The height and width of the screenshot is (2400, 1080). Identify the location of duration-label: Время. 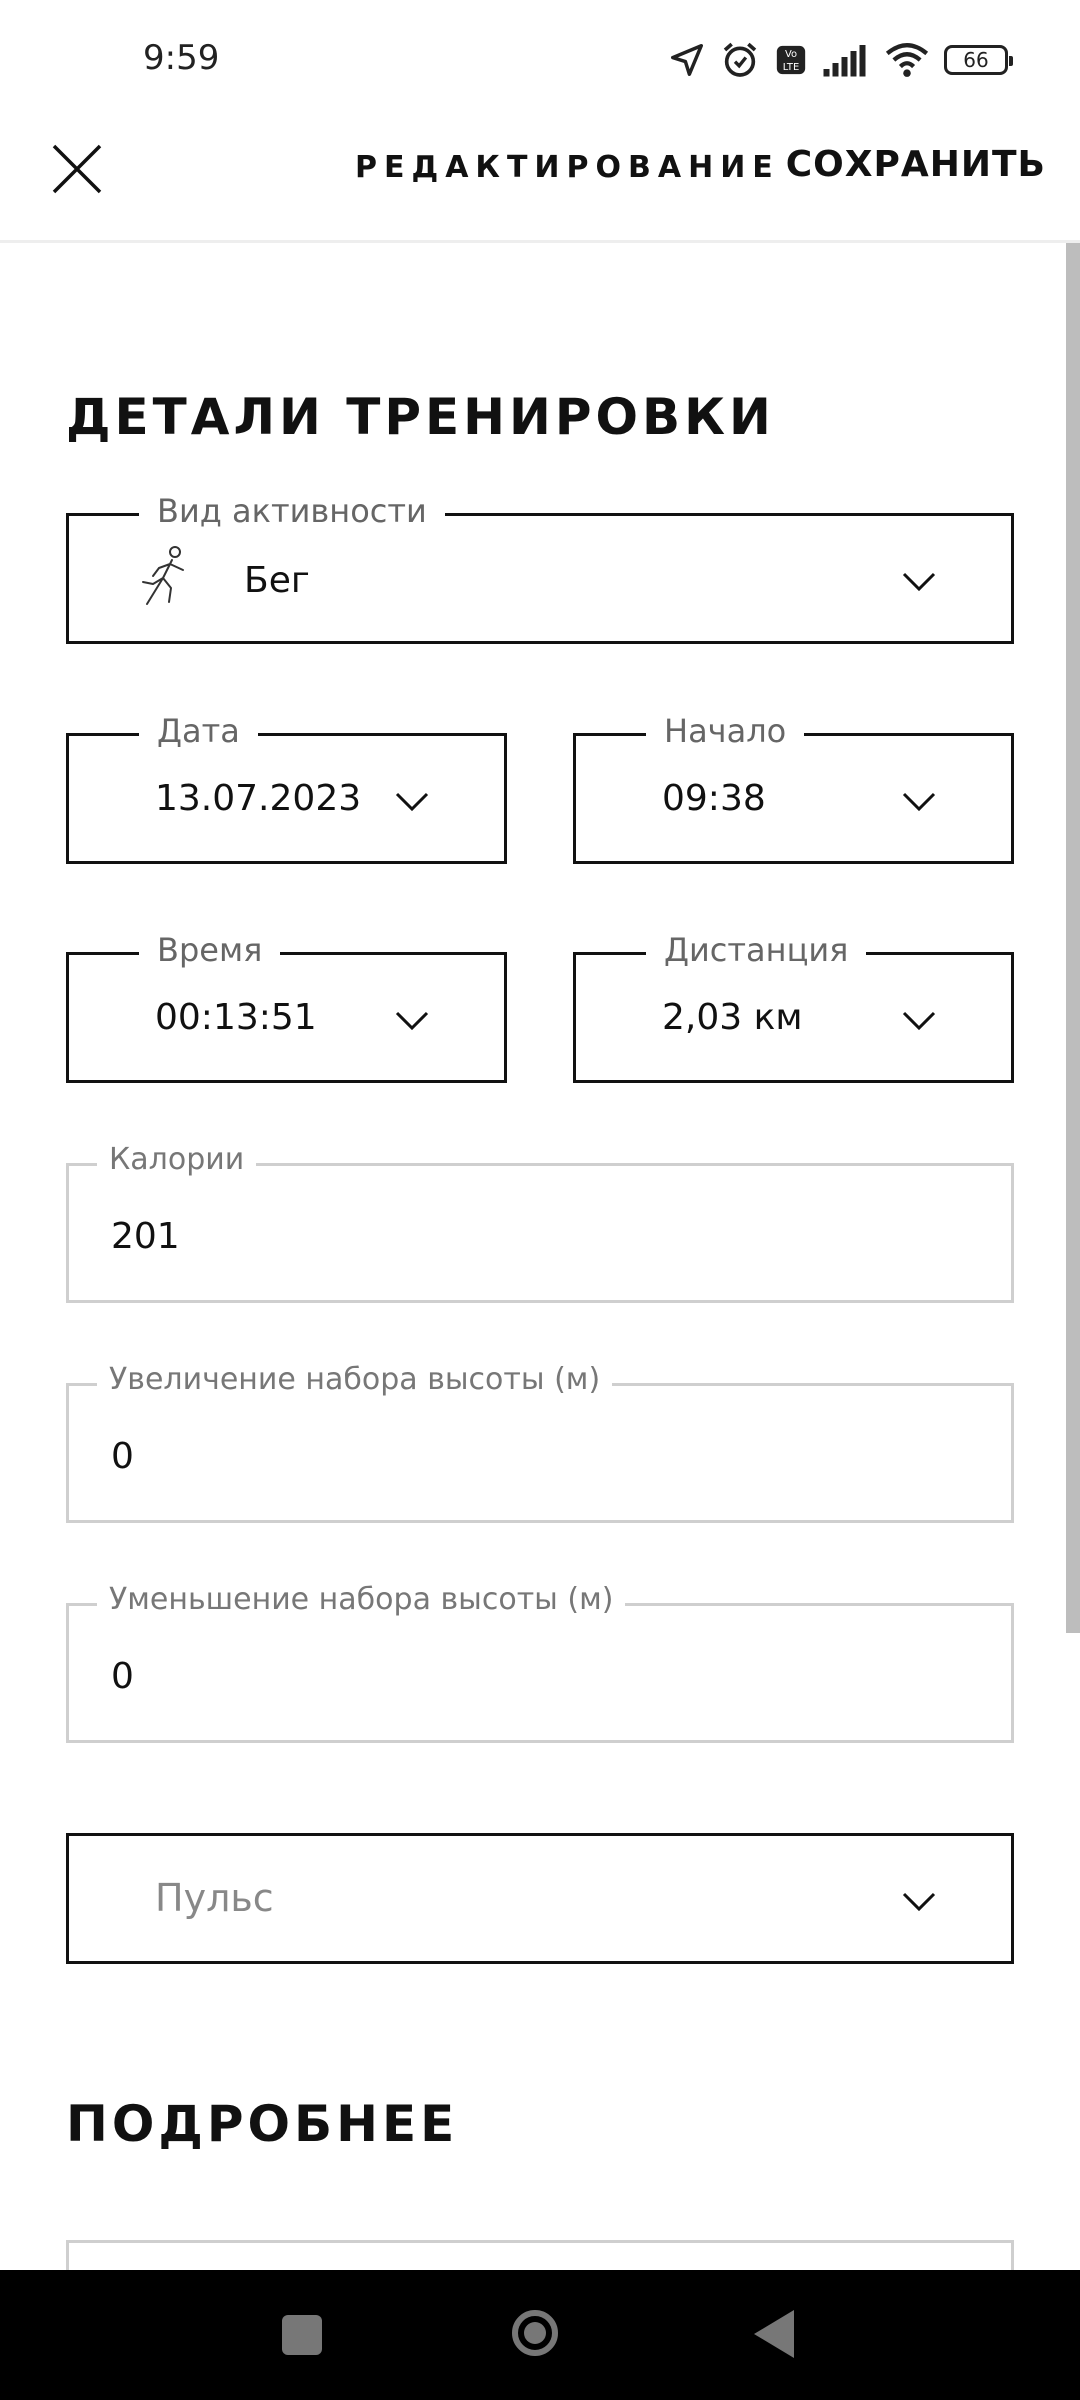
(210, 950).